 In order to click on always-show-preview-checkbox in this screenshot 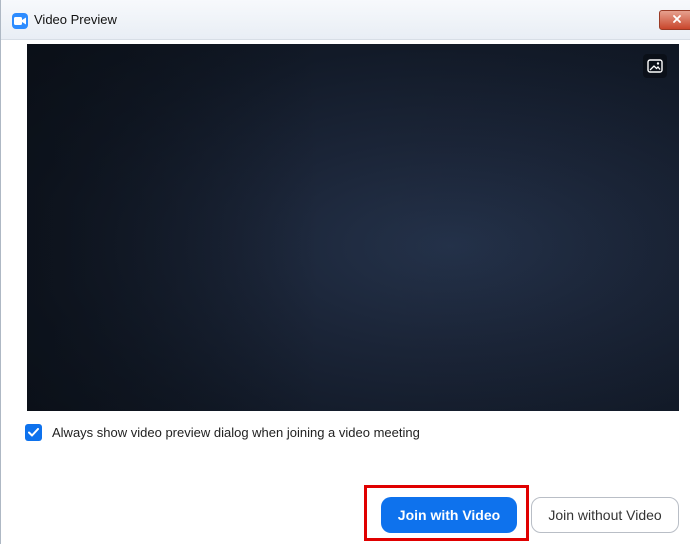, I will do `click(33, 432)`.